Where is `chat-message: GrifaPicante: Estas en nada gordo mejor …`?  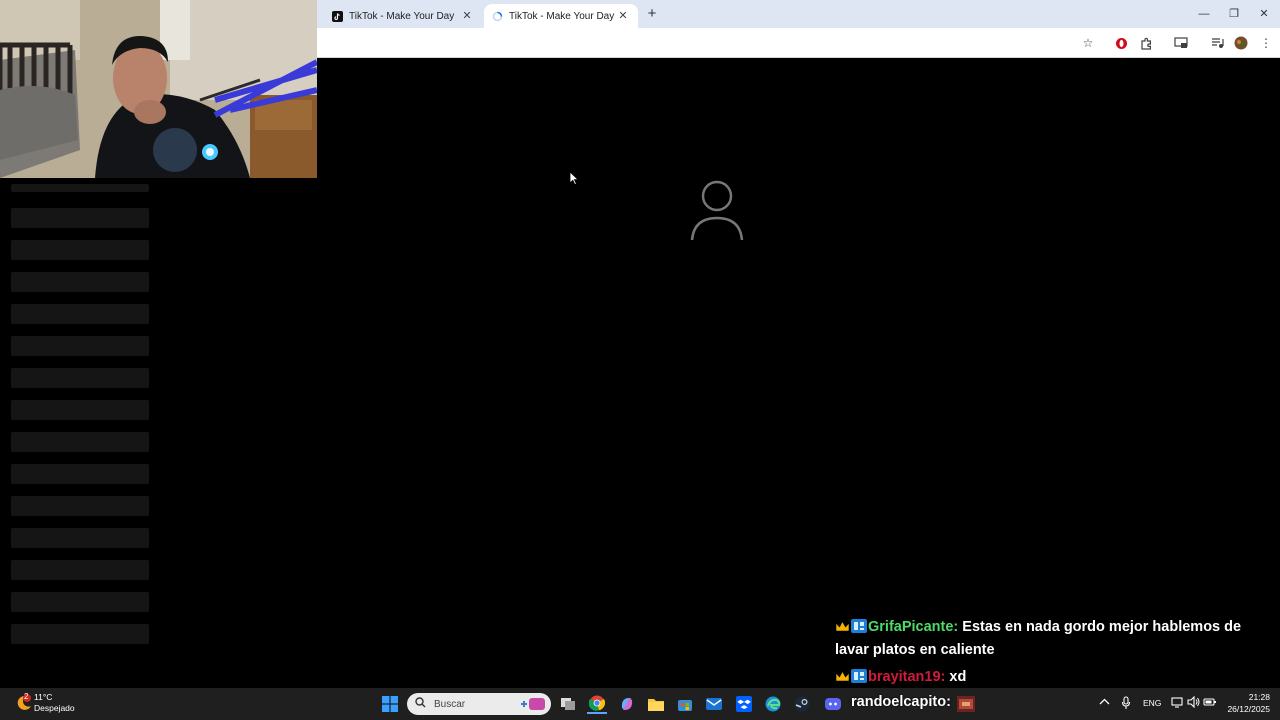 chat-message: GrifaPicante: Estas en nada gordo mejor … is located at coordinates (1050, 639).